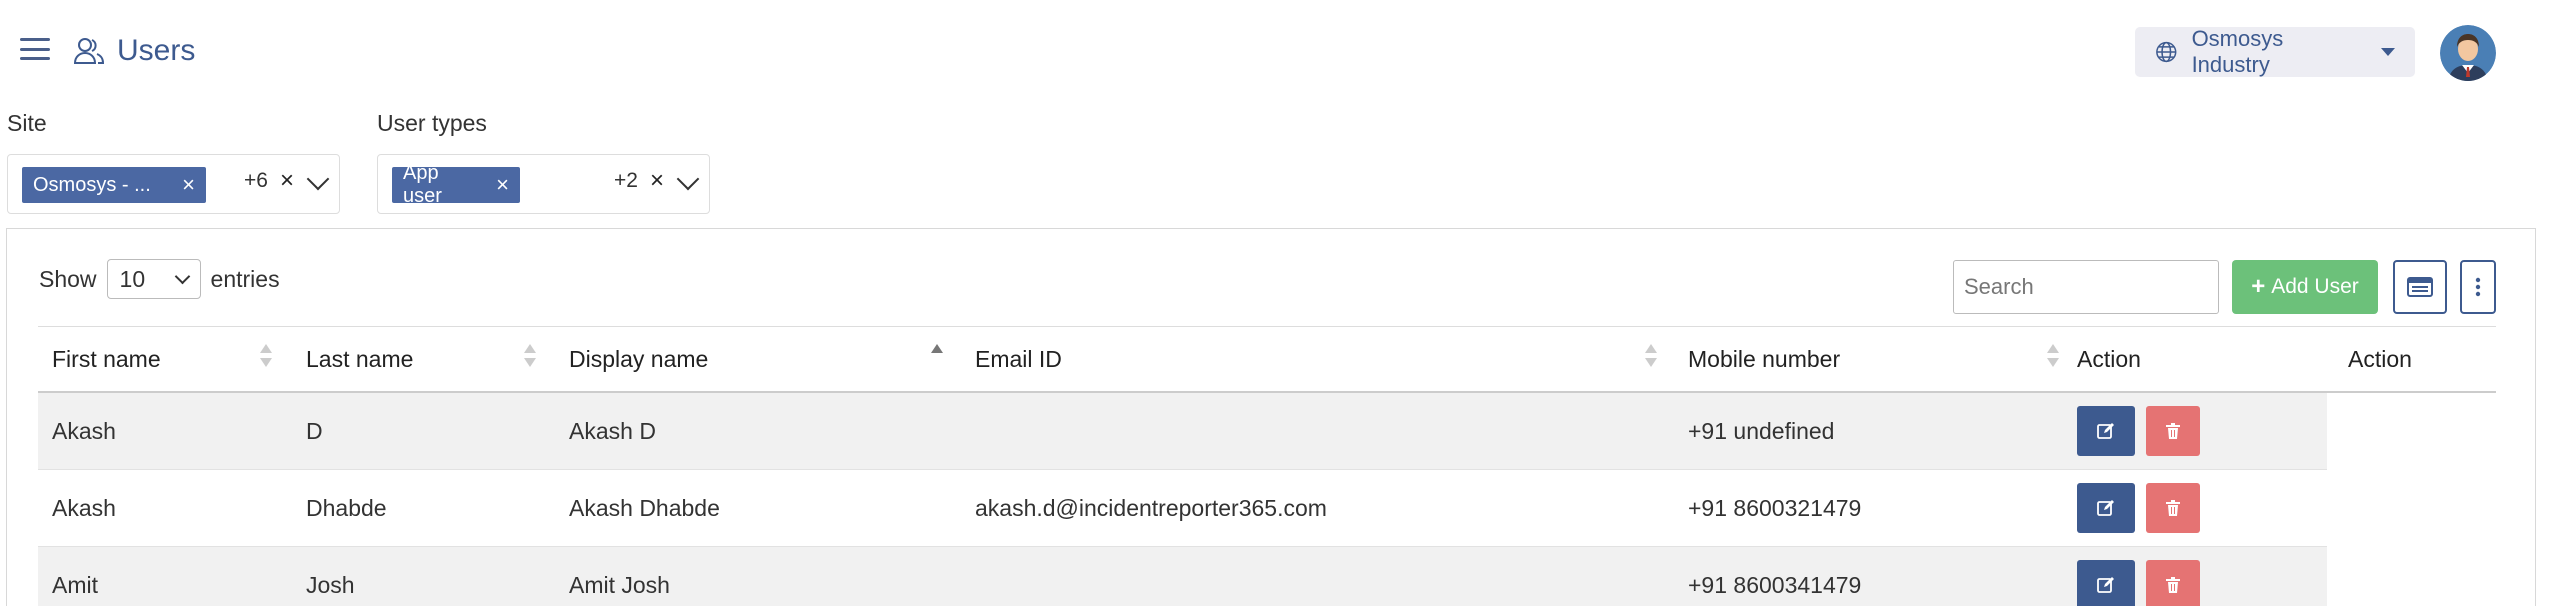  Describe the element at coordinates (2315, 286) in the screenshot. I see `add-user-label: Add User` at that location.